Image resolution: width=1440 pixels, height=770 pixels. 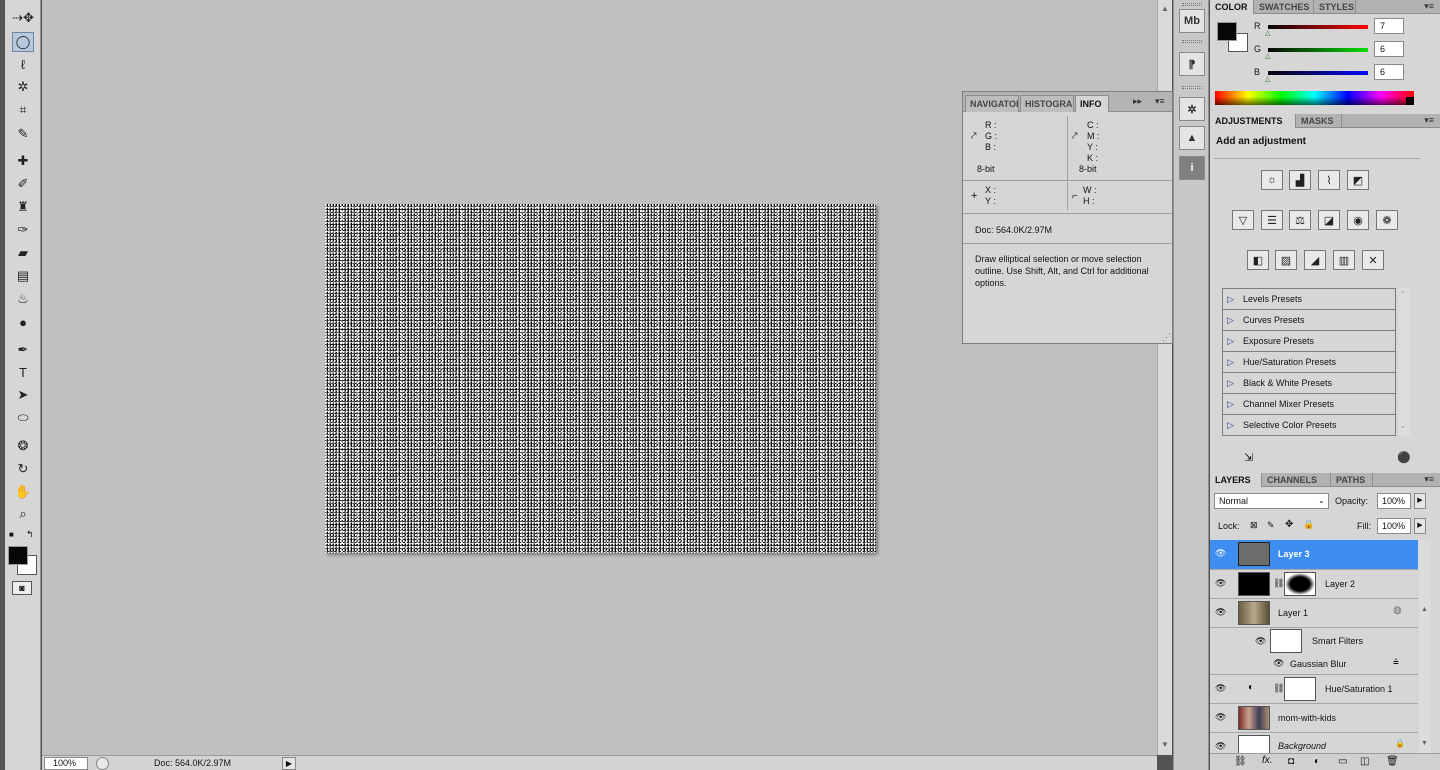 What do you see at coordinates (1236, 480) in the screenshot?
I see `tab-layers: LAYERS` at bounding box center [1236, 480].